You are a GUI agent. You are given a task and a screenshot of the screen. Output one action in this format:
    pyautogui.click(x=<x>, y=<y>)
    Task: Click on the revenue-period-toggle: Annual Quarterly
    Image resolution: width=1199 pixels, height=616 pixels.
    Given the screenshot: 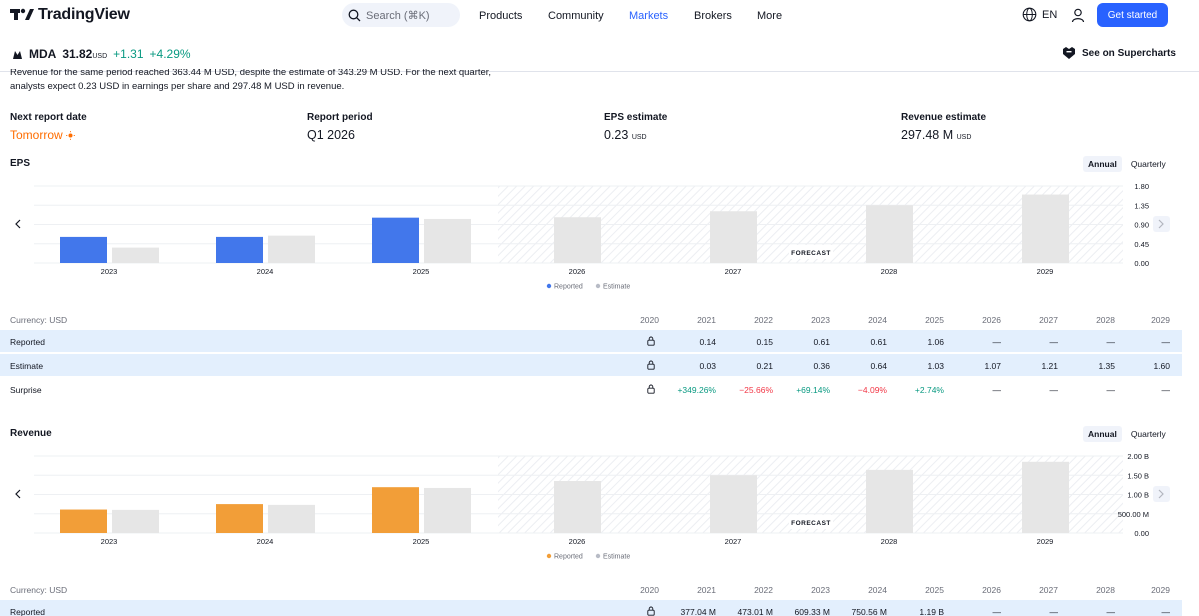 What is the action you would take?
    pyautogui.click(x=1127, y=434)
    